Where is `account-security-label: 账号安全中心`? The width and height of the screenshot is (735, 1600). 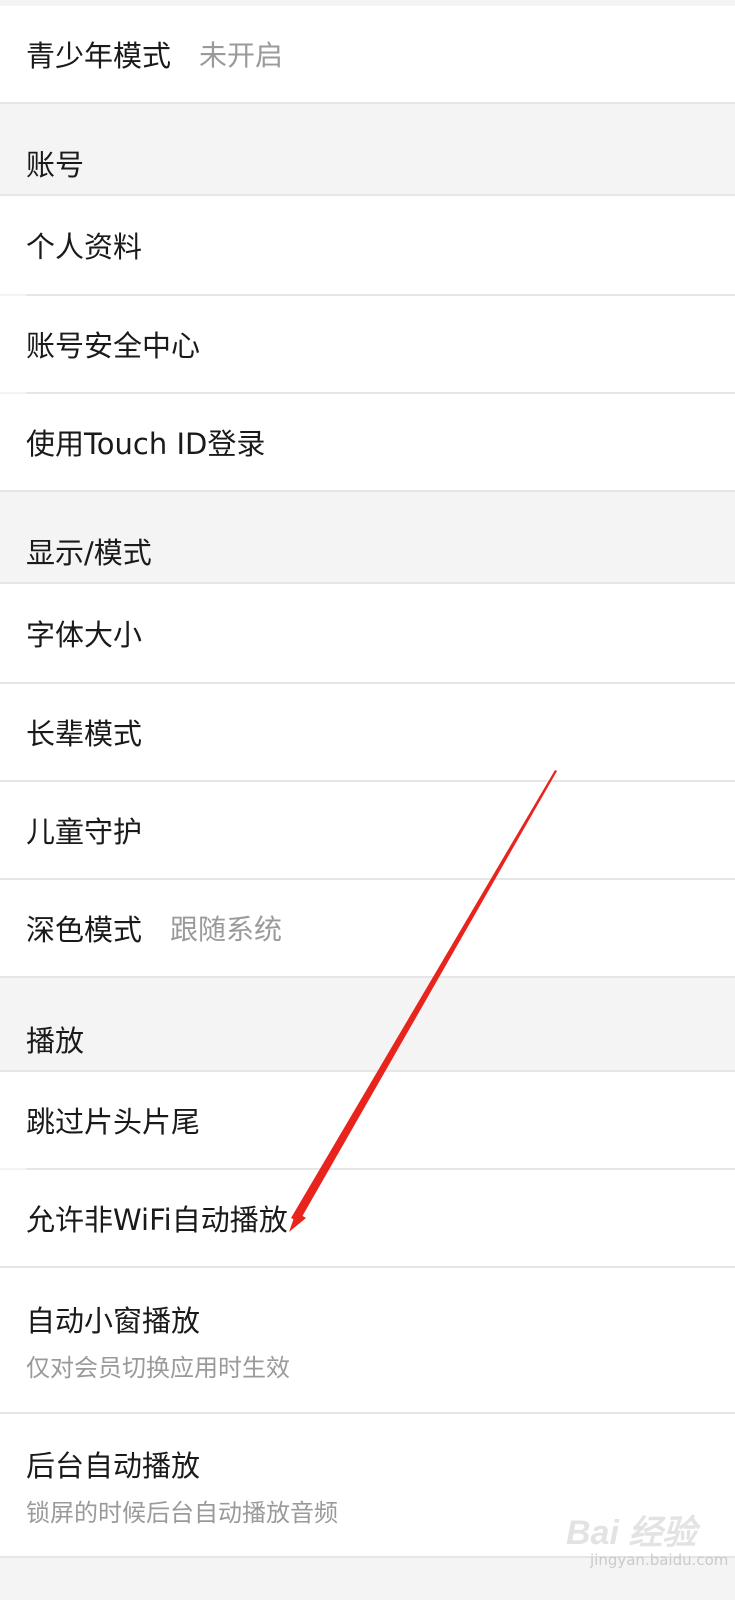
account-security-label: 账号安全中心 is located at coordinates (113, 346).